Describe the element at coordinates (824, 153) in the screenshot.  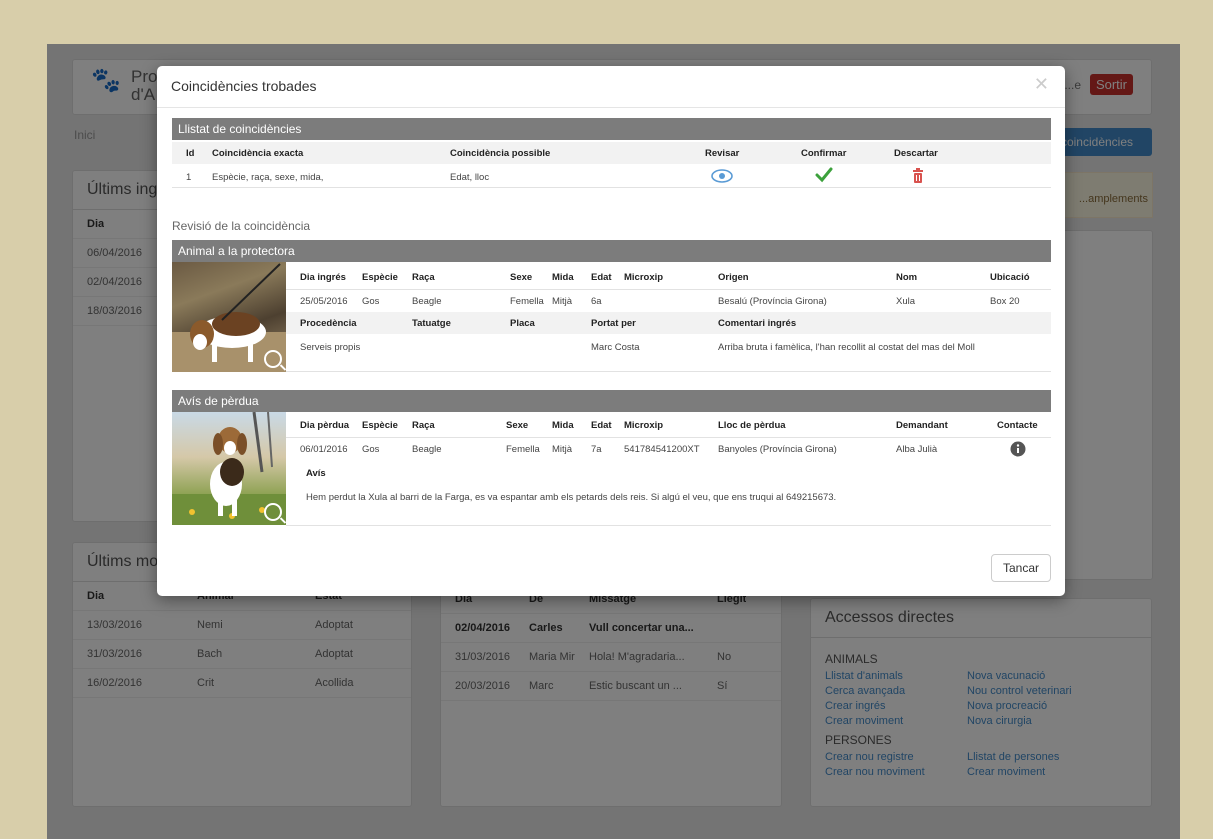
I see `header-confirm: Confirmar` at that location.